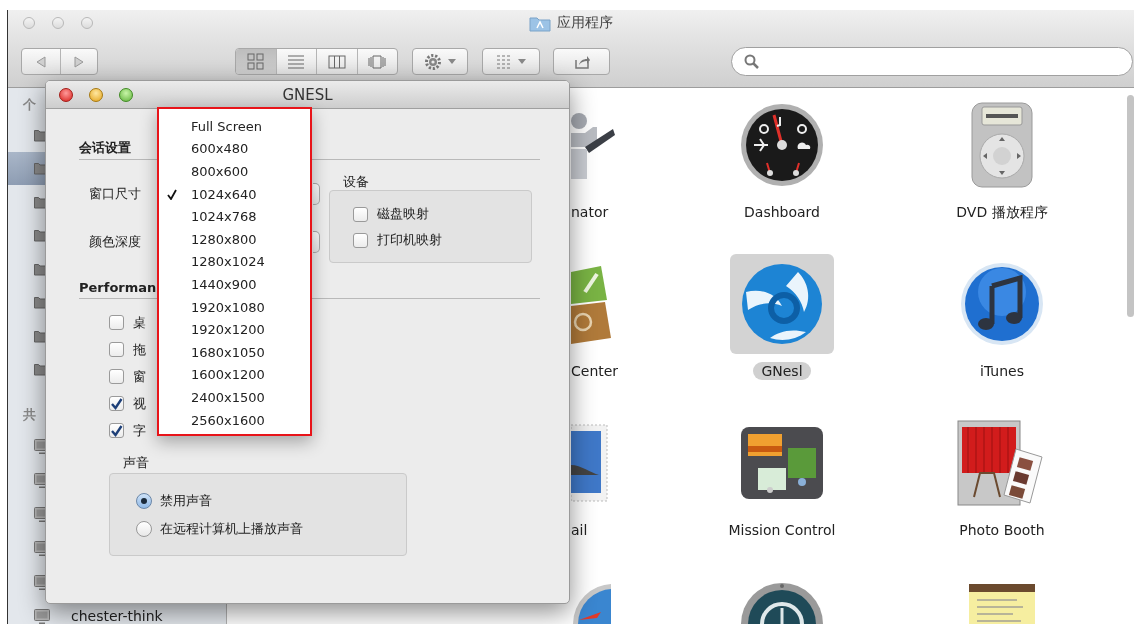 This screenshot has height=624, width=1134. What do you see at coordinates (136, 463) in the screenshot?
I see `group-heading: 声音` at bounding box center [136, 463].